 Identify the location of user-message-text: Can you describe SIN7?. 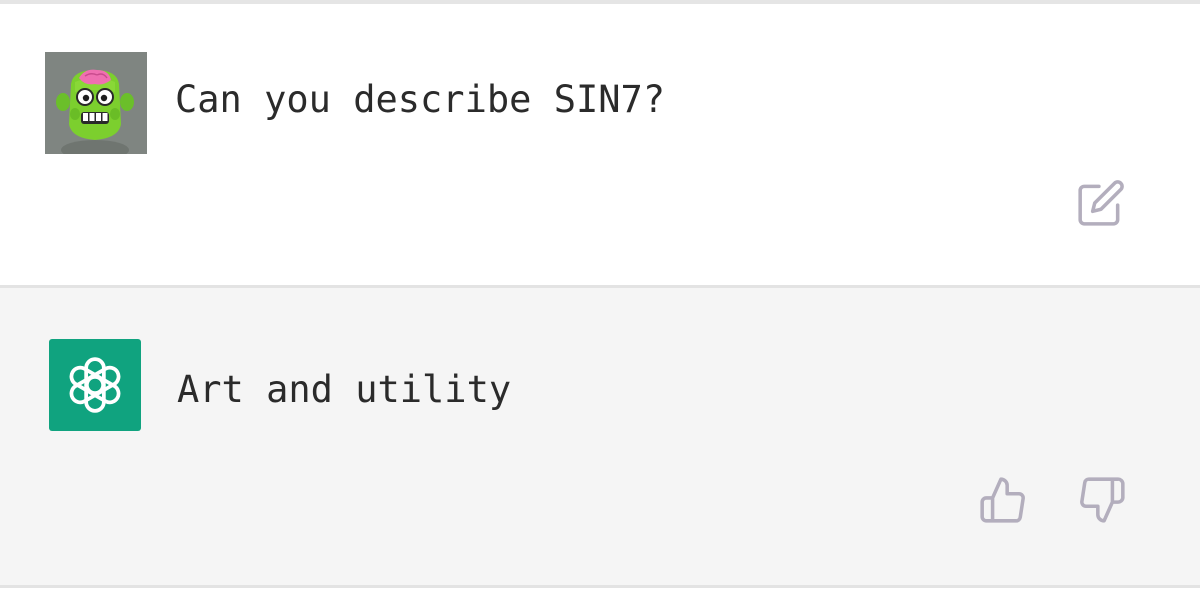
(420, 99).